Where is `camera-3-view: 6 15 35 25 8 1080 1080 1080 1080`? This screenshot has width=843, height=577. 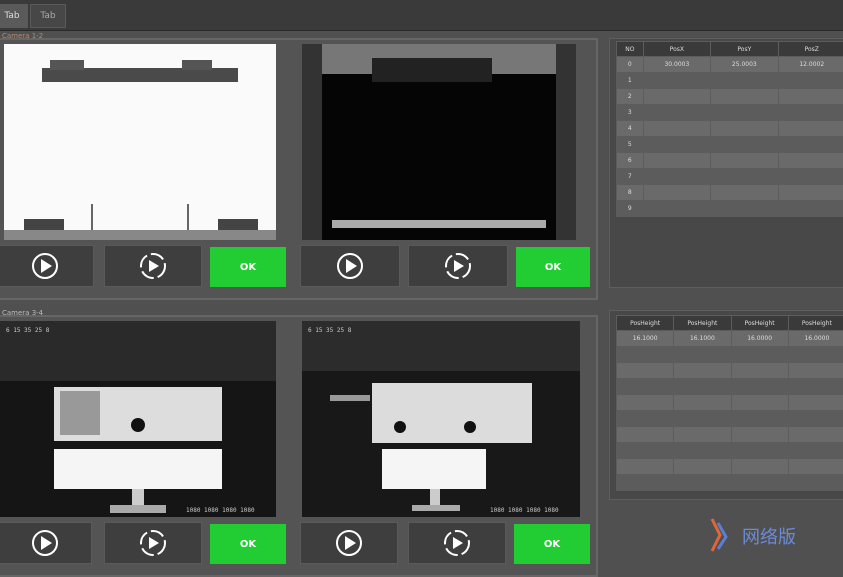 camera-3-view: 6 15 35 25 8 1080 1080 1080 1080 is located at coordinates (138, 419).